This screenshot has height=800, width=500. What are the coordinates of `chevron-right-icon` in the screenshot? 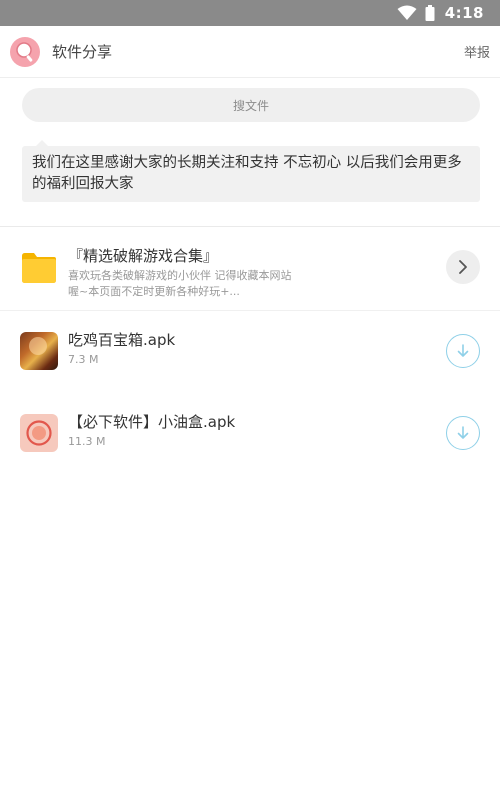 It's located at (463, 267).